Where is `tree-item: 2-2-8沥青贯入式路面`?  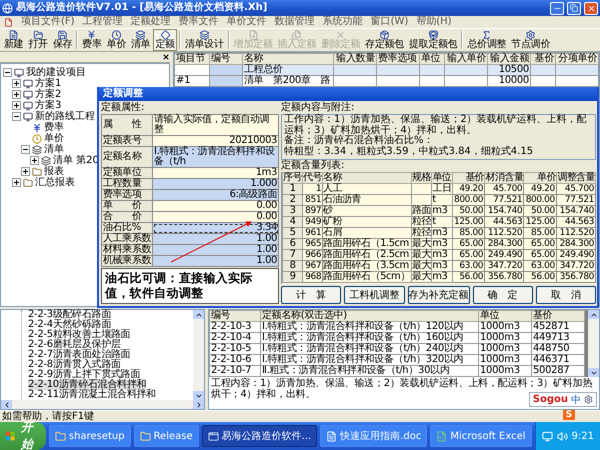
tree-item: 2-2-8沥青贯入式路面 is located at coordinates (74, 365).